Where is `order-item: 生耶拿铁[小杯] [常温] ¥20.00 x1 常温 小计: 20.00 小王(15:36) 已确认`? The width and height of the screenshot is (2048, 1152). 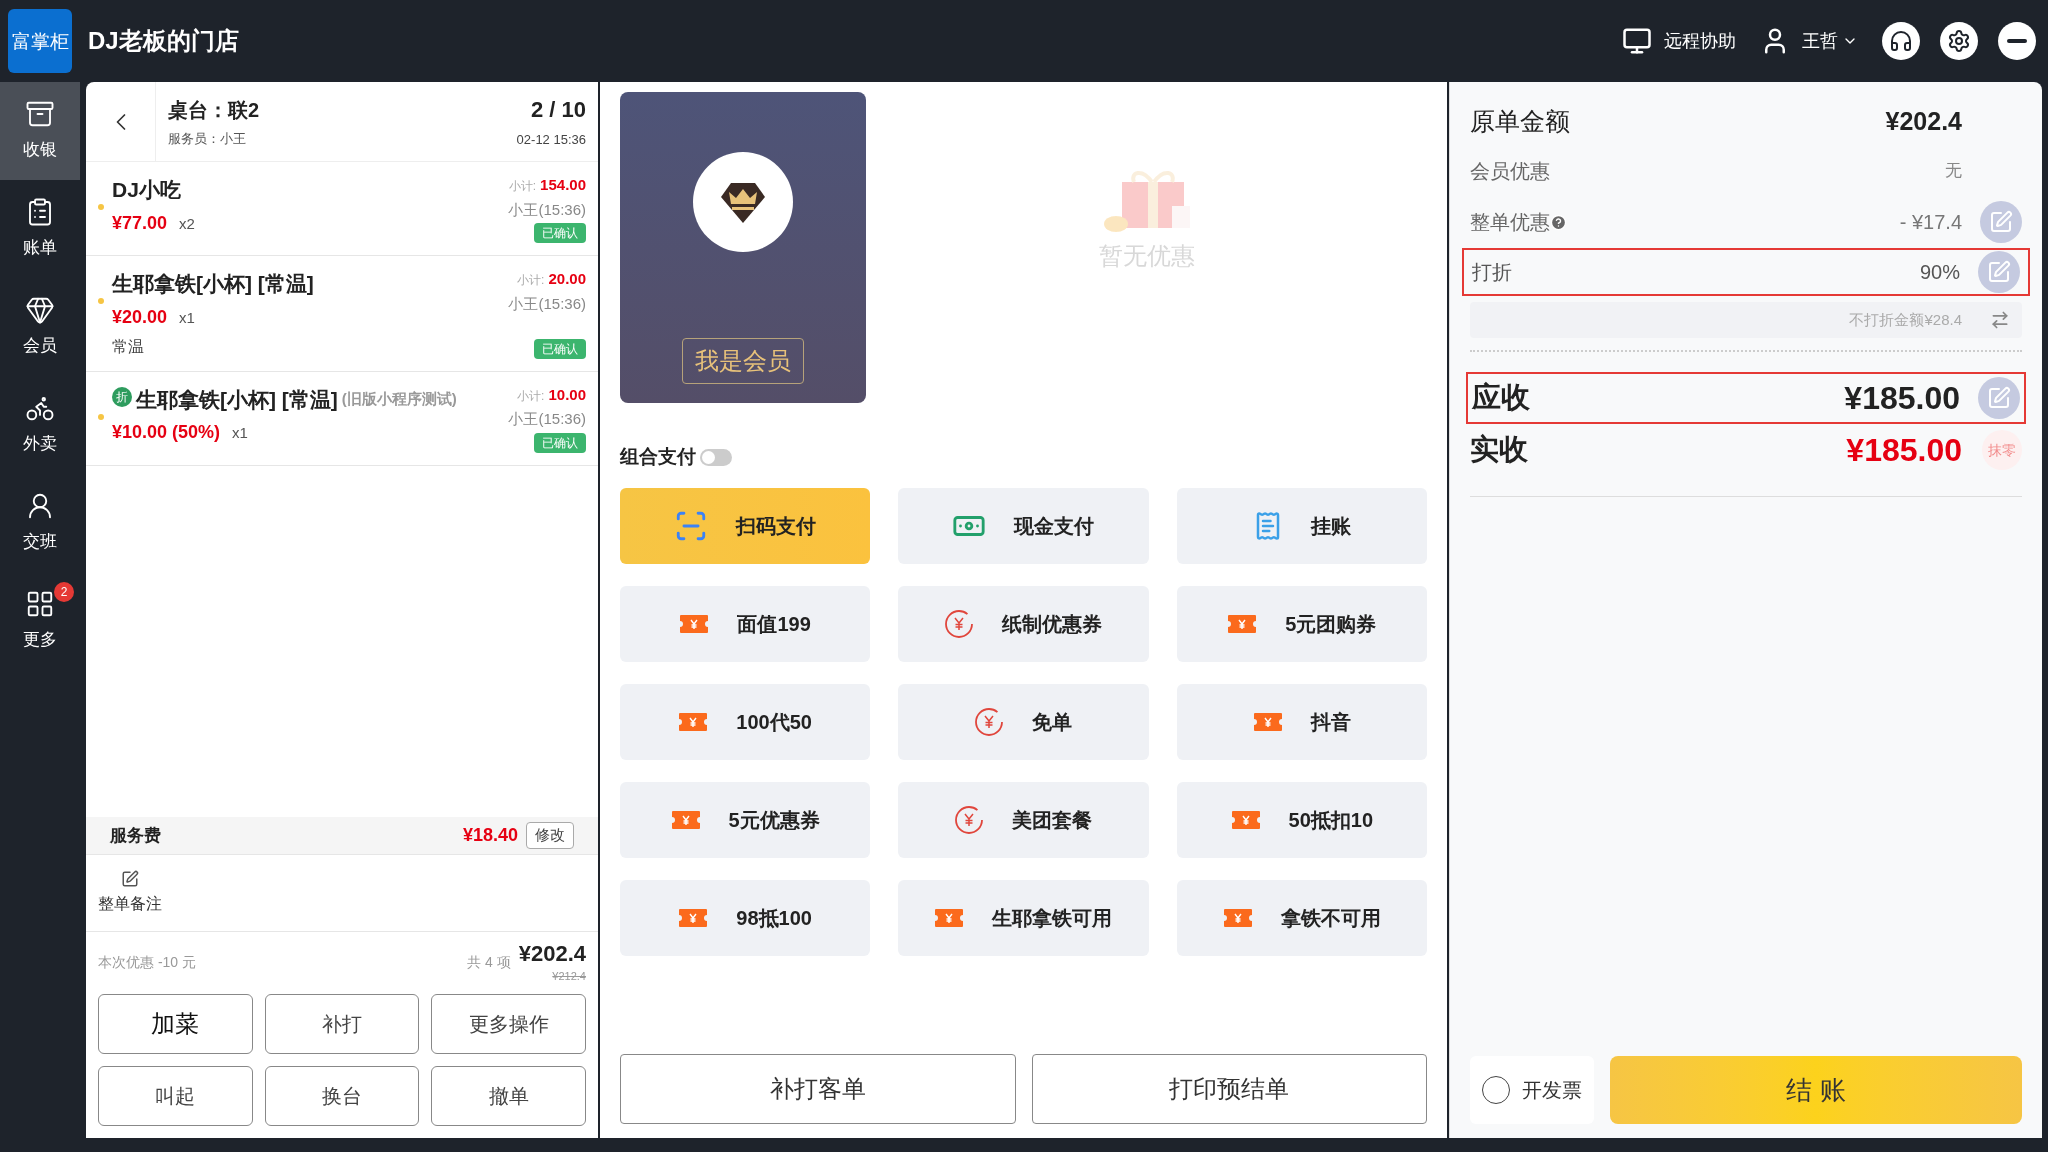 order-item: 生耶拿铁[小杯] [常温] ¥20.00 x1 常温 小计: 20.00 小王(15:36) 已确认 is located at coordinates (342, 314).